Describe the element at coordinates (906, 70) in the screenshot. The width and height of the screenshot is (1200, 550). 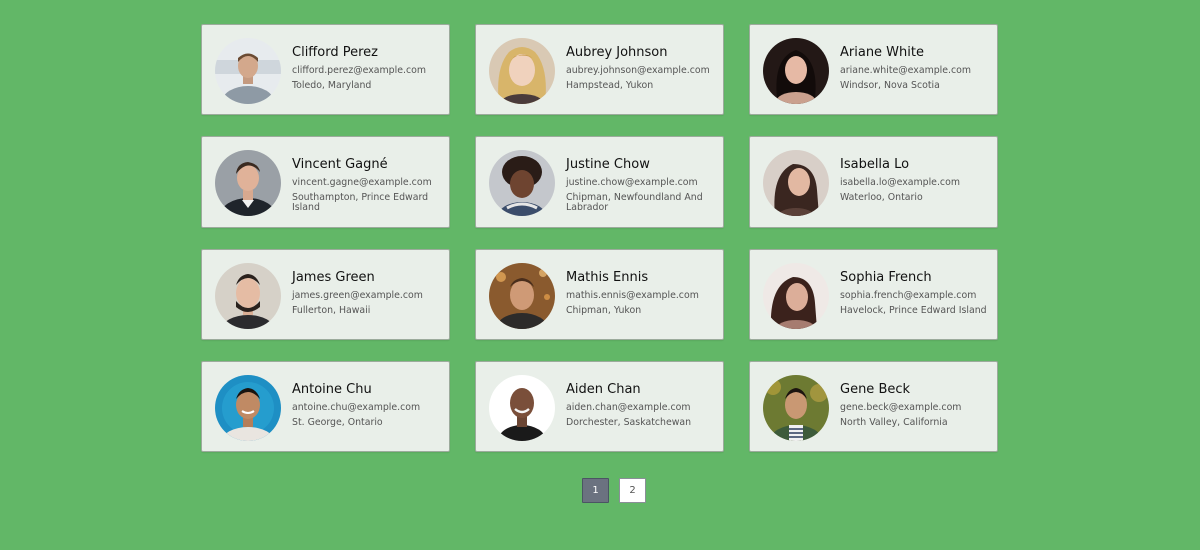
I see `user-email: ariane.white@example.com` at that location.